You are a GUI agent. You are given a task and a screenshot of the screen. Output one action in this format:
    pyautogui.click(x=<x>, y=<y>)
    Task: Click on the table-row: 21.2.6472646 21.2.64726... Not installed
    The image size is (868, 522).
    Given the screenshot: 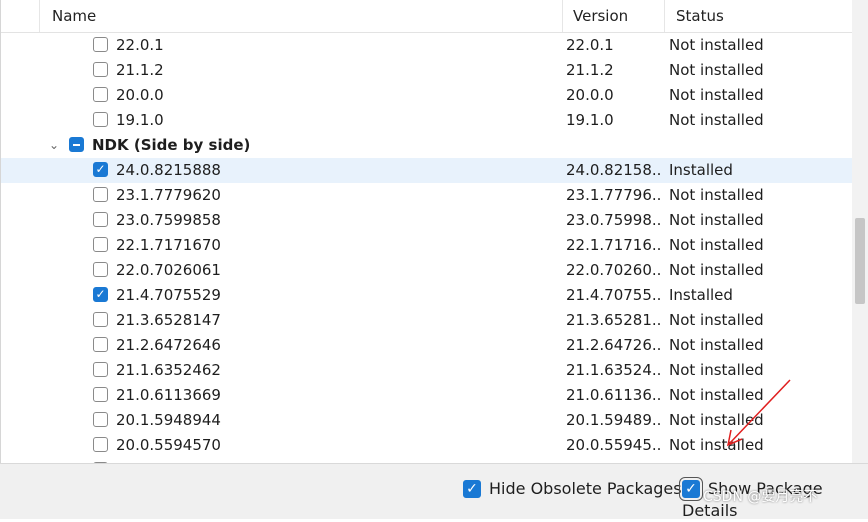 What is the action you would take?
    pyautogui.click(x=426, y=345)
    